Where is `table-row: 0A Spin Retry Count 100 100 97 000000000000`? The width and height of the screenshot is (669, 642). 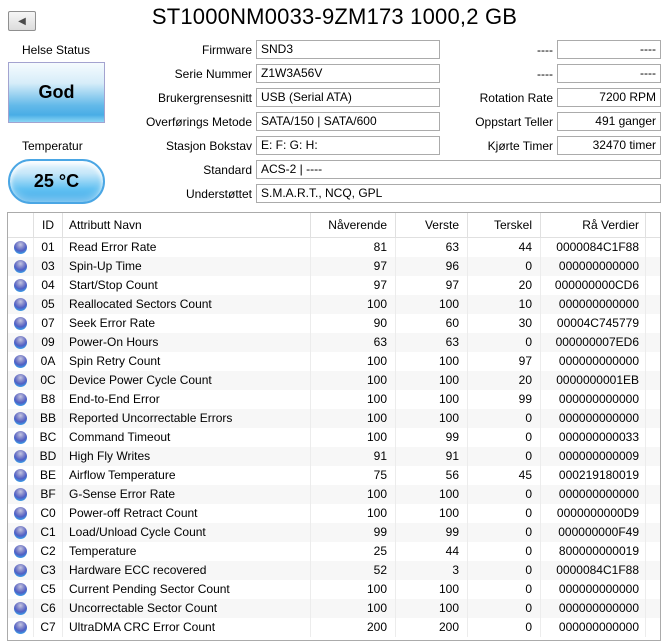 table-row: 0A Spin Retry Count 100 100 97 000000000000 is located at coordinates (334, 361).